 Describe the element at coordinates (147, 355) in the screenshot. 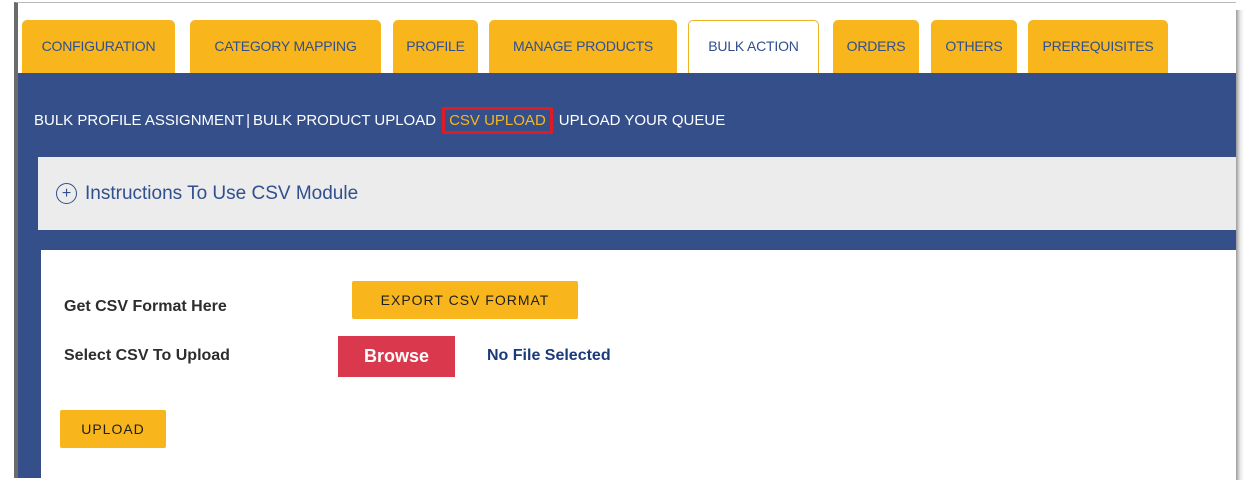

I see `select-csv-label: Select CSV To Upload` at that location.